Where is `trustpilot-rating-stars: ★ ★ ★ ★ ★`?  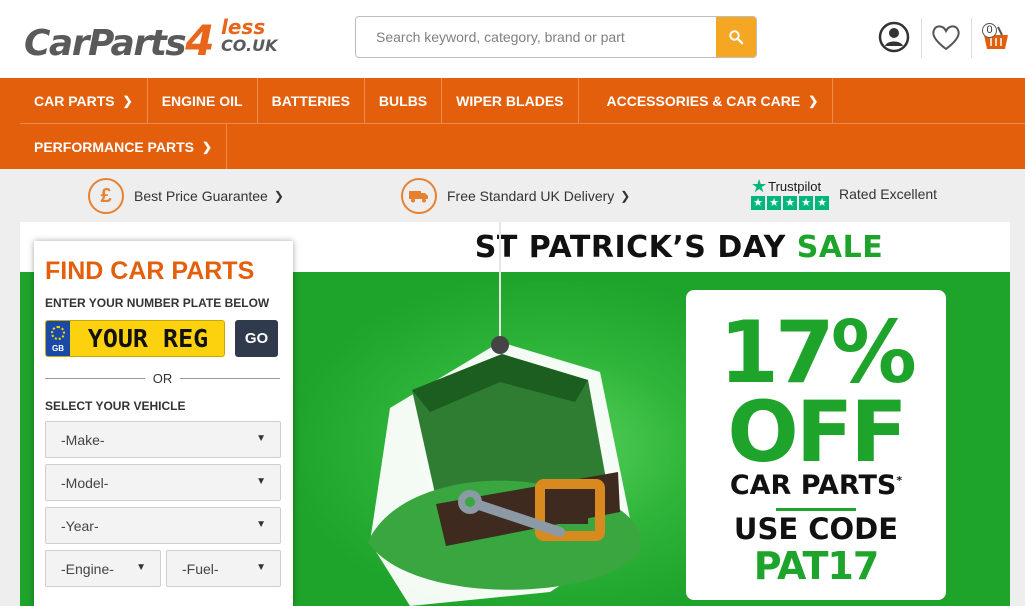 trustpilot-rating-stars: ★ ★ ★ ★ ★ is located at coordinates (791, 203).